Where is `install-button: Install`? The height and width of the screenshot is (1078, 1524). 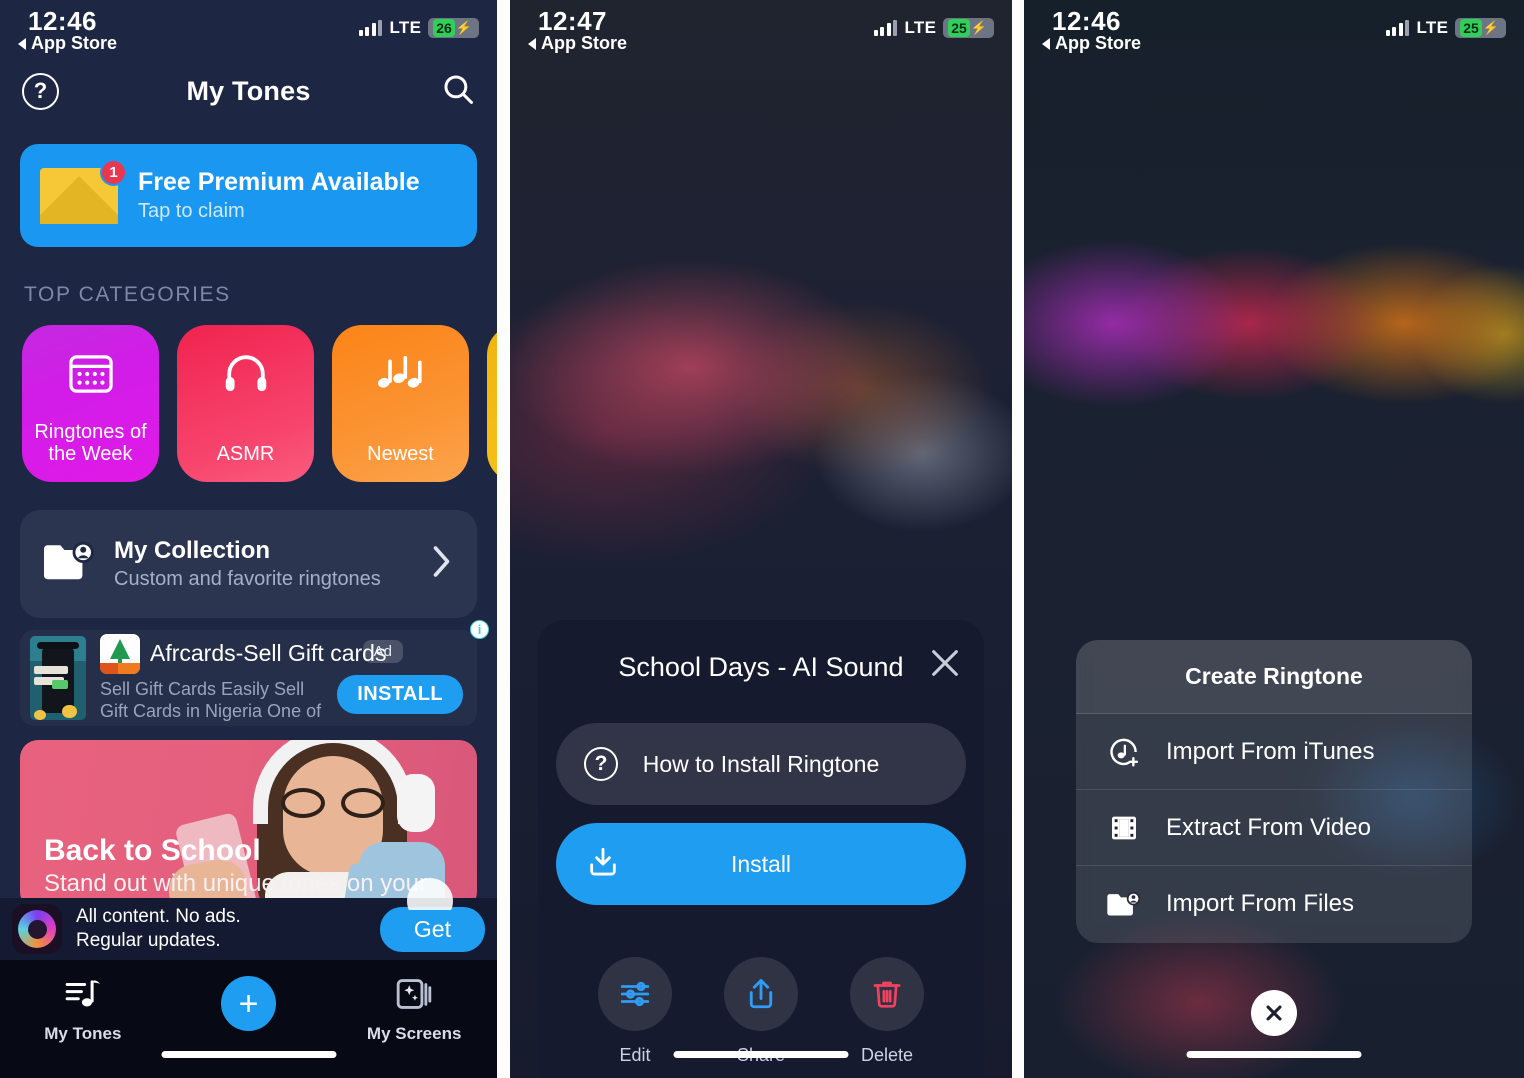
install-button: Install is located at coordinates (761, 864).